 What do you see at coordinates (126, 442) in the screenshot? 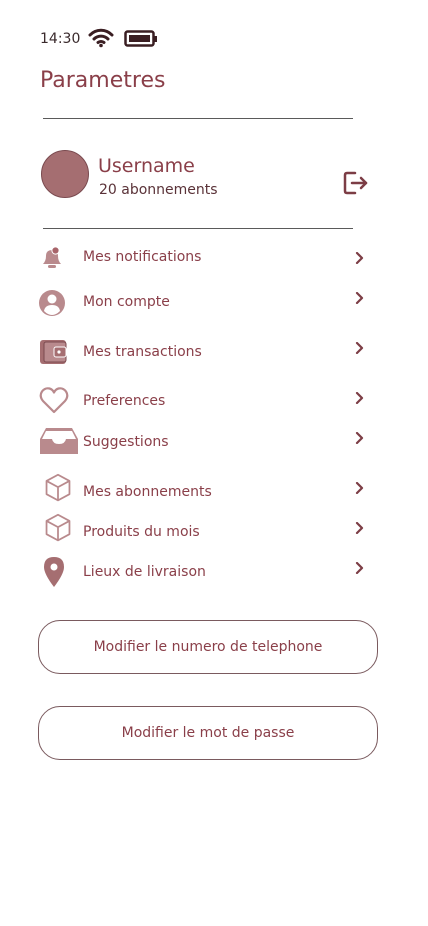
I see `menu-label-suggestions: Suggestions` at bounding box center [126, 442].